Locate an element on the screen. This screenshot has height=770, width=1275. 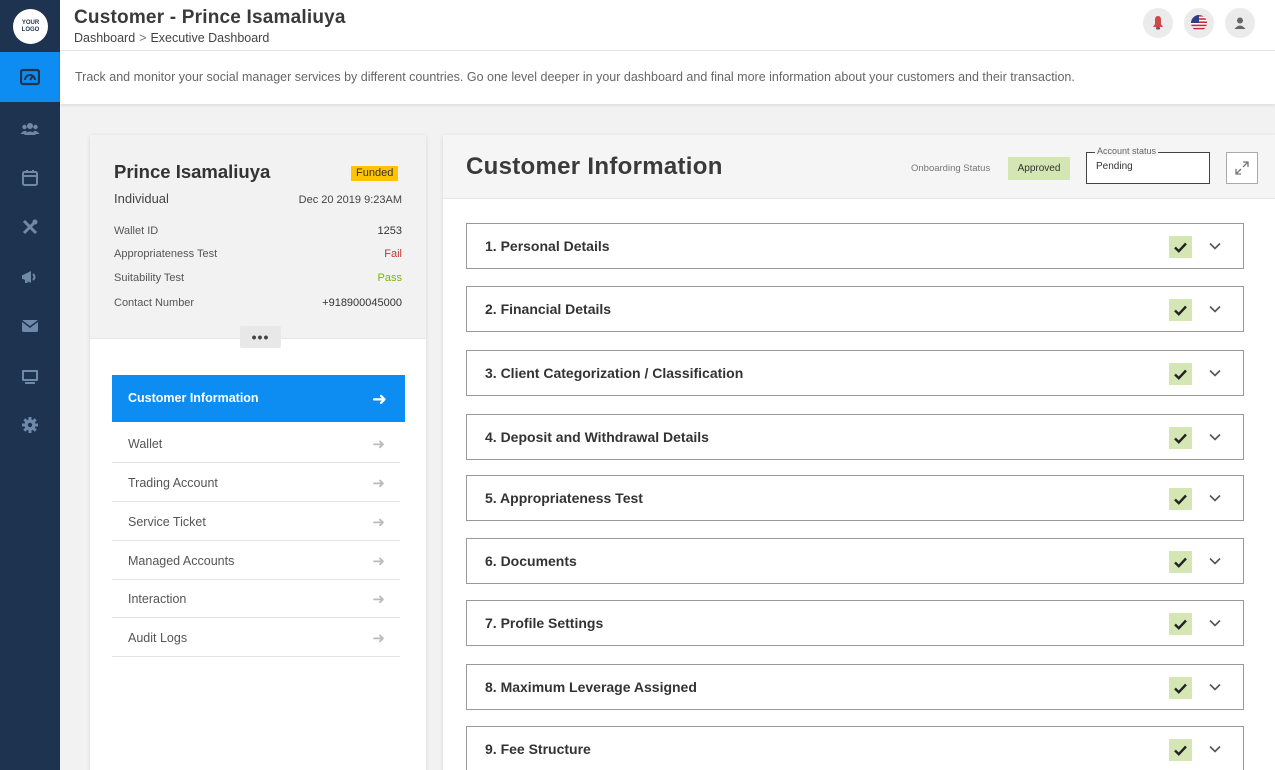
sidebar-item-monitor is located at coordinates (30, 376).